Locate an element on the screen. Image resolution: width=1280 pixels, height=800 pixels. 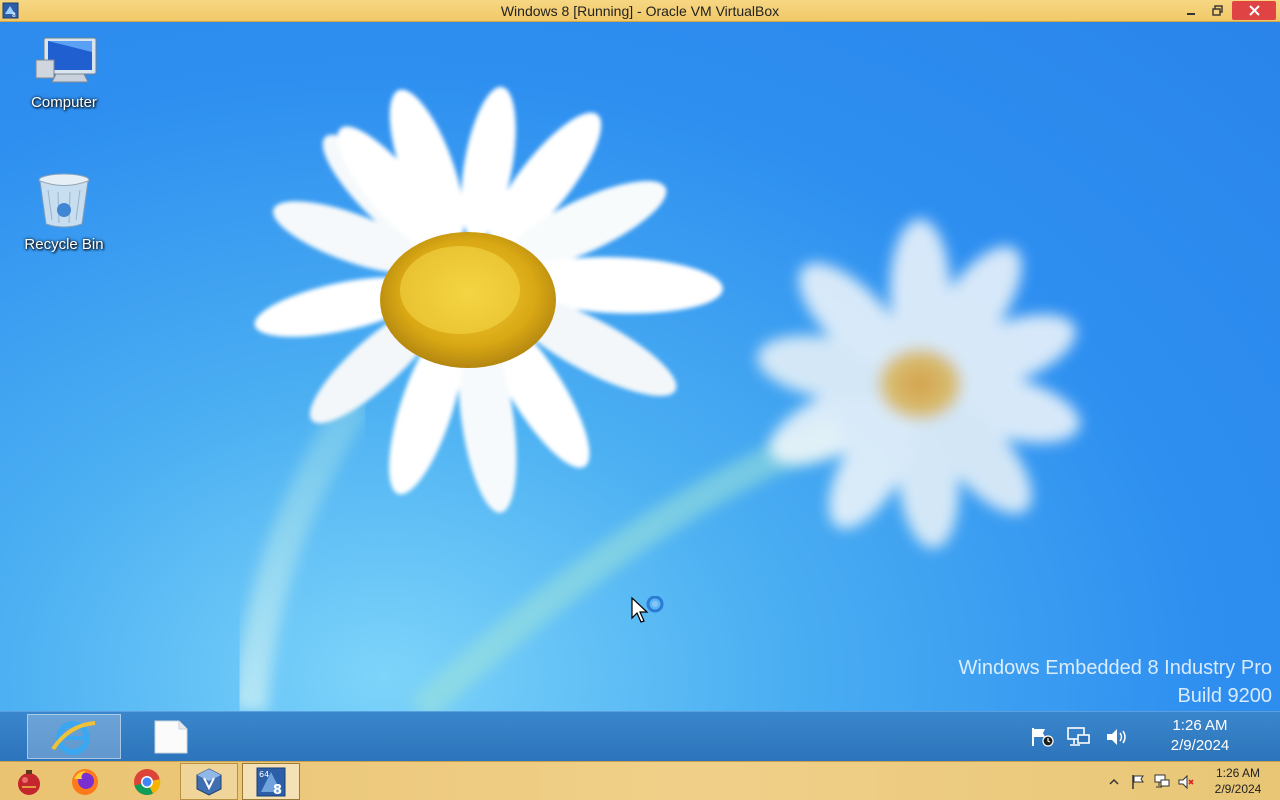
host-taskbar-windows8-vm: 64 8 is located at coordinates (271, 781).